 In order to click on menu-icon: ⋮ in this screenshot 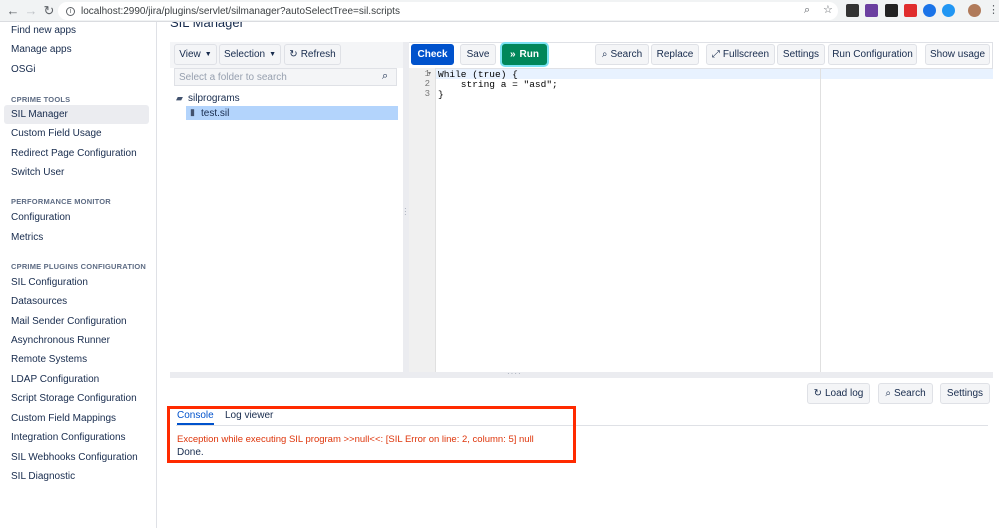, I will do `click(993, 9)`.